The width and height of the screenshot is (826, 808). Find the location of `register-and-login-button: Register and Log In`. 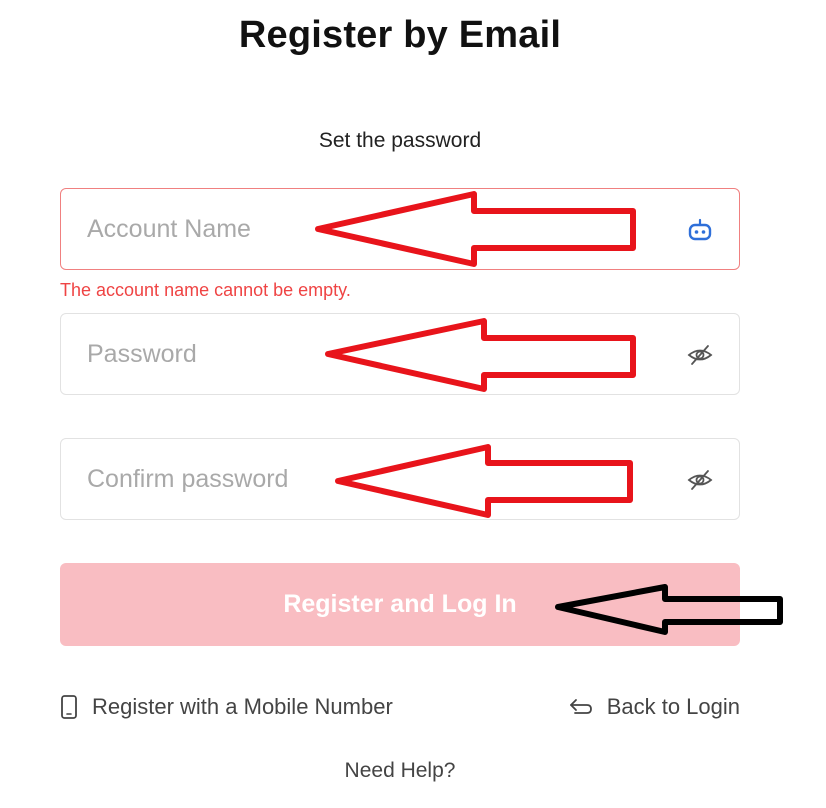

register-and-login-button: Register and Log In is located at coordinates (400, 604).